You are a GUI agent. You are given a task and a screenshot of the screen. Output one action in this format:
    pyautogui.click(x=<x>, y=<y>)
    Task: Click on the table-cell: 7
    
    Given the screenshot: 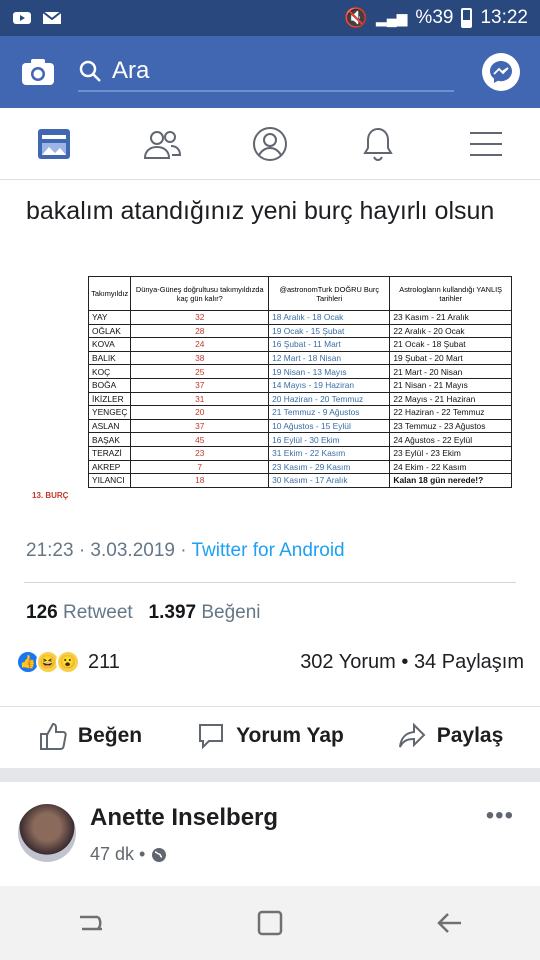 What is the action you would take?
    pyautogui.click(x=200, y=467)
    